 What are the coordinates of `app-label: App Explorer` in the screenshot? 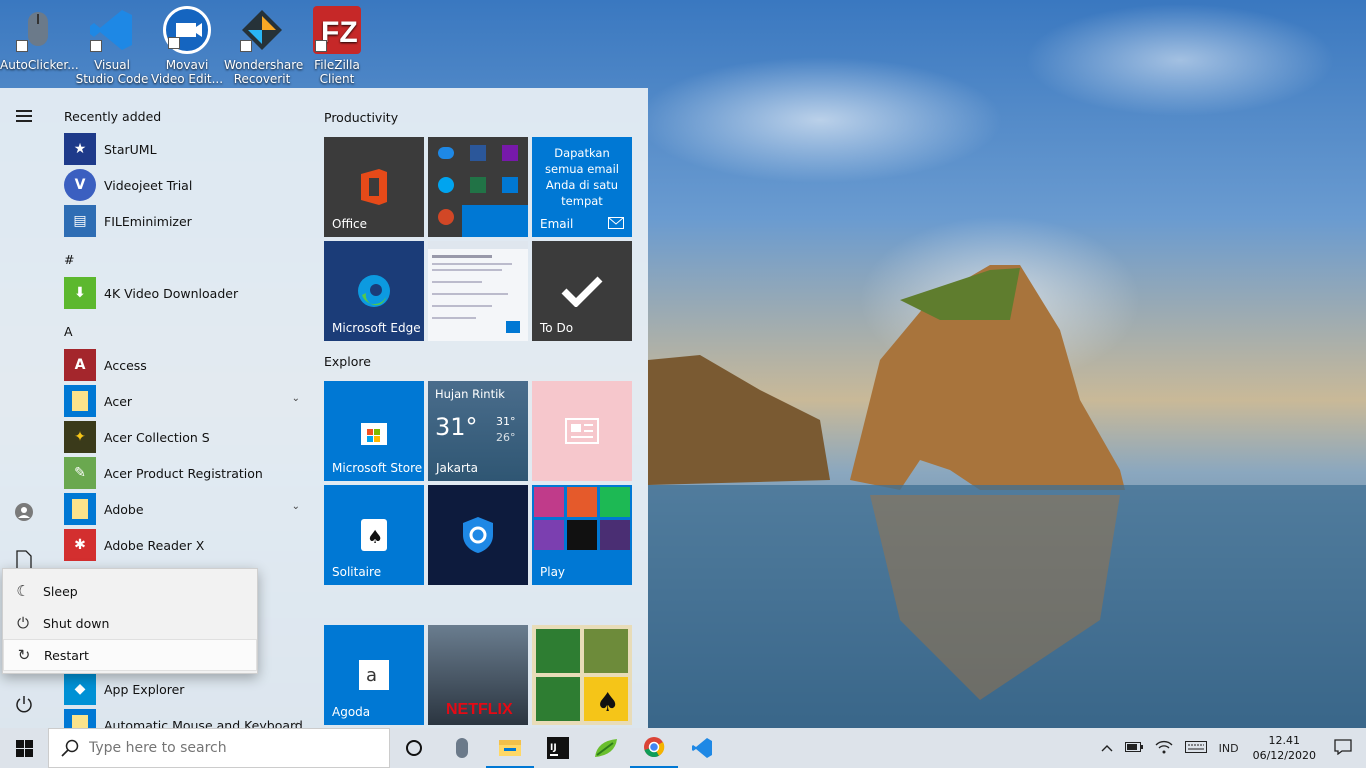 It's located at (144, 689).